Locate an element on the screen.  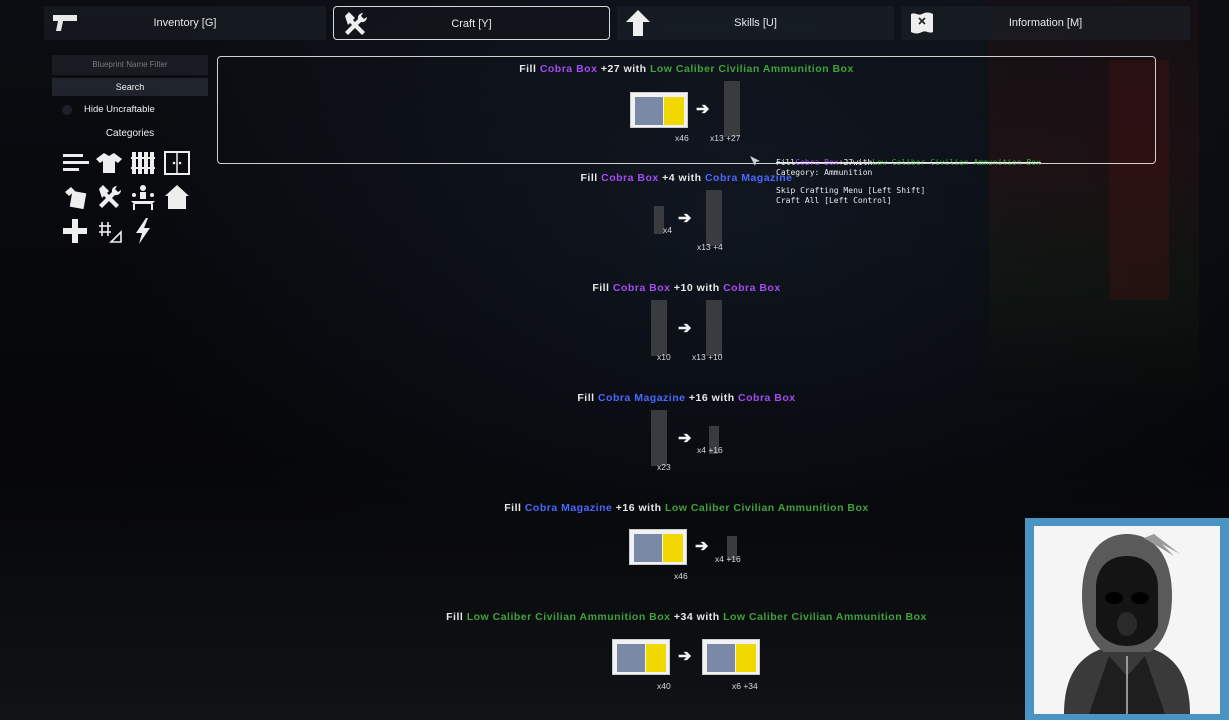
search-button: Search is located at coordinates (130, 86).